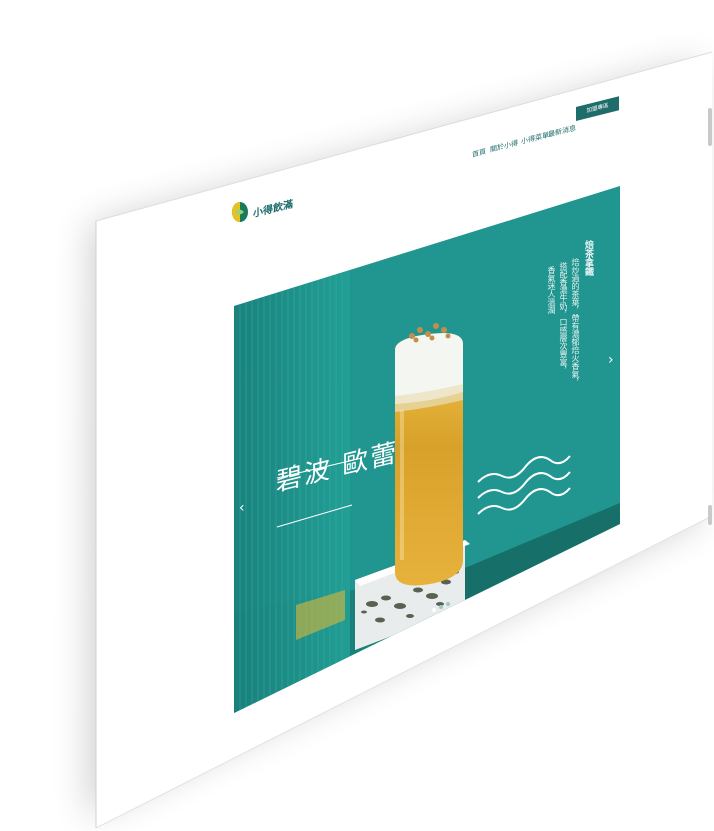 The height and width of the screenshot is (831, 714). What do you see at coordinates (575, 322) in the screenshot?
I see `banner-copy-line-1: 焙炒過的茶葉，帶有濃郁焙火香氣，` at bounding box center [575, 322].